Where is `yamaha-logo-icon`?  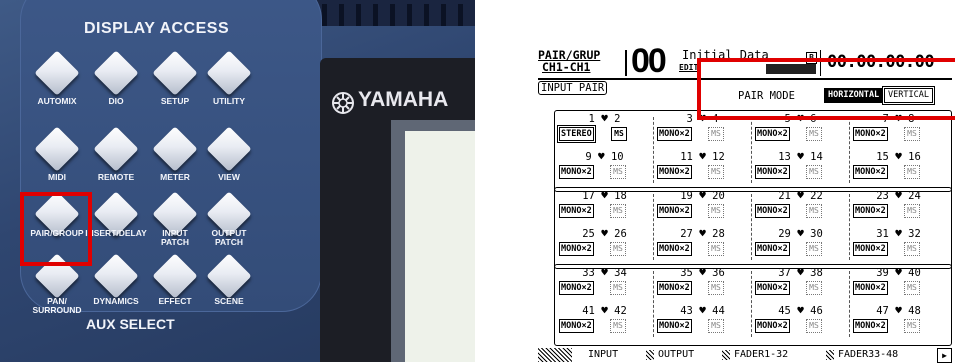
yamaha-logo-icon is located at coordinates (343, 103).